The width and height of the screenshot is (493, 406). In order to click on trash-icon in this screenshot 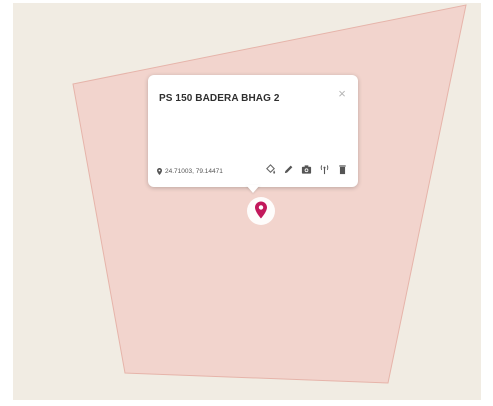, I will do `click(342, 169)`.